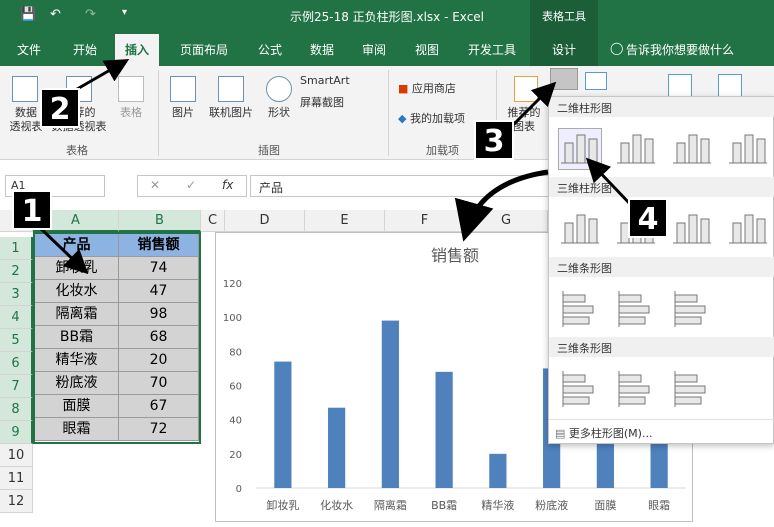 Image resolution: width=774 pixels, height=527 pixels. Describe the element at coordinates (564, 49) in the screenshot. I see `tab-design: 设计` at that location.